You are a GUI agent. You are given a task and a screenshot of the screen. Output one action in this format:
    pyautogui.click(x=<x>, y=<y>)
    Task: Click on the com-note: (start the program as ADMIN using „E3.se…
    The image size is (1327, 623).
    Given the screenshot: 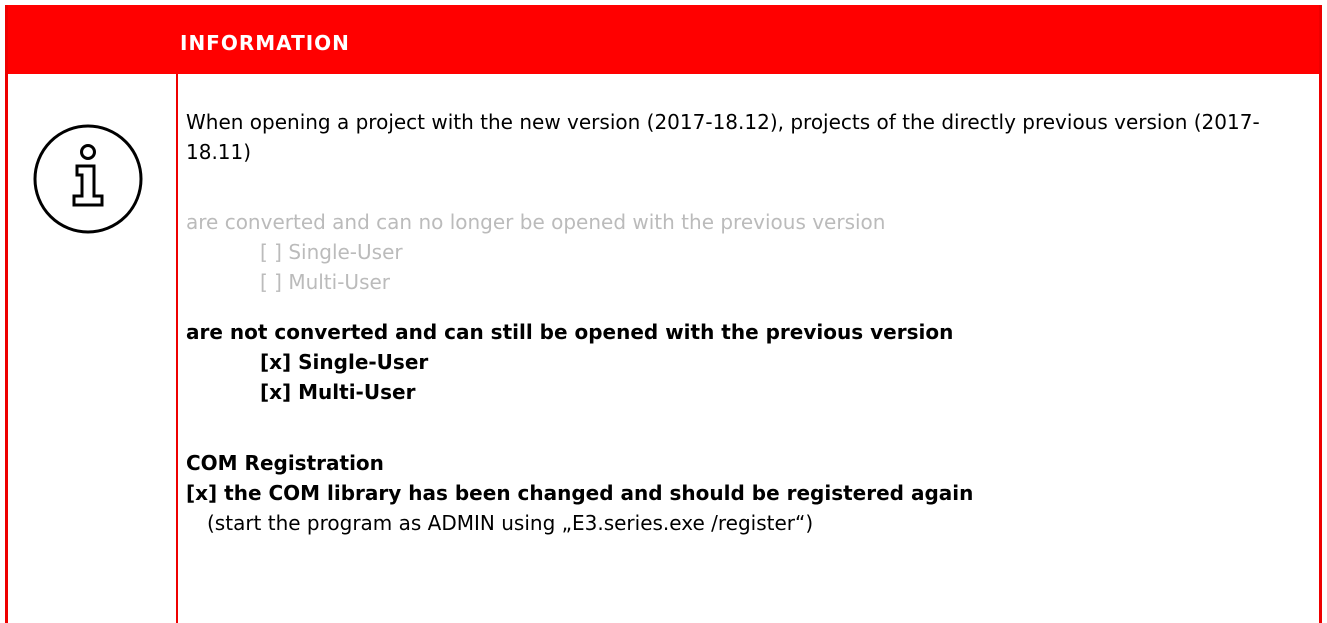 What is the action you would take?
    pyautogui.click(x=510, y=523)
    